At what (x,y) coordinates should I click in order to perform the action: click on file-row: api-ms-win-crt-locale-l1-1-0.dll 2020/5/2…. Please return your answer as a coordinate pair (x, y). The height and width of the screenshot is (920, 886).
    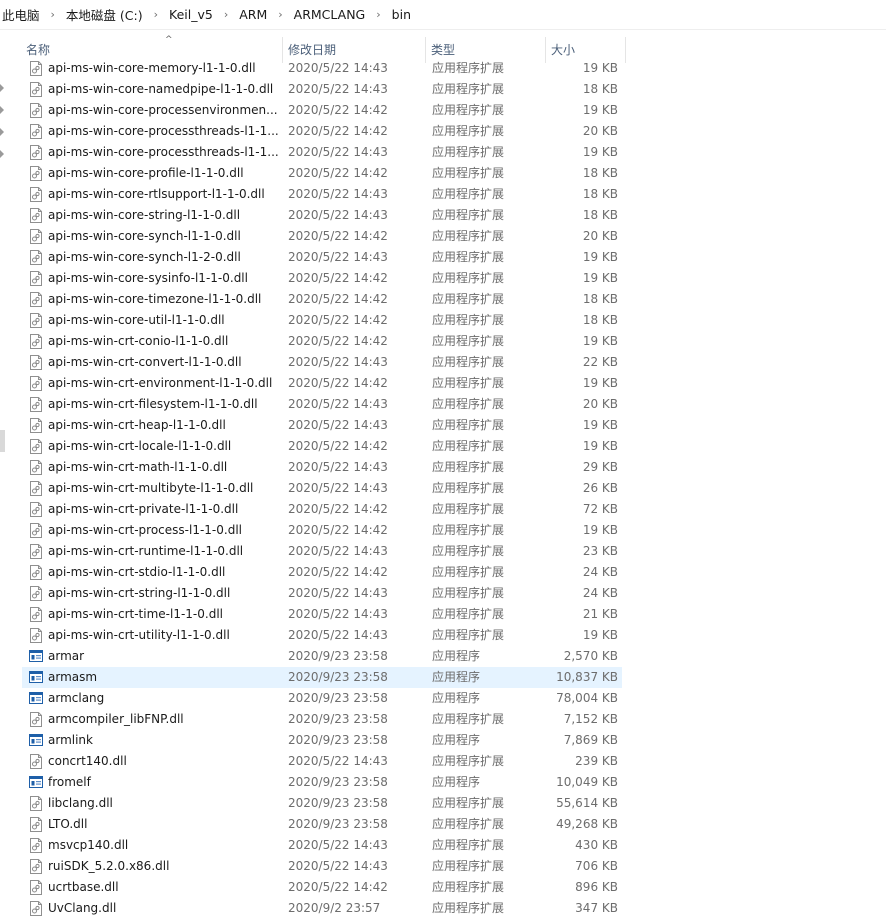
    Looking at the image, I should click on (443, 446).